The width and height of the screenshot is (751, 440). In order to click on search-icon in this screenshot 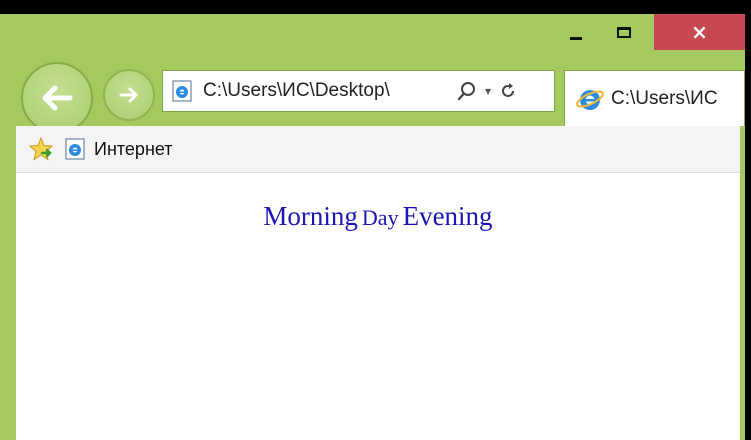, I will do `click(467, 91)`.